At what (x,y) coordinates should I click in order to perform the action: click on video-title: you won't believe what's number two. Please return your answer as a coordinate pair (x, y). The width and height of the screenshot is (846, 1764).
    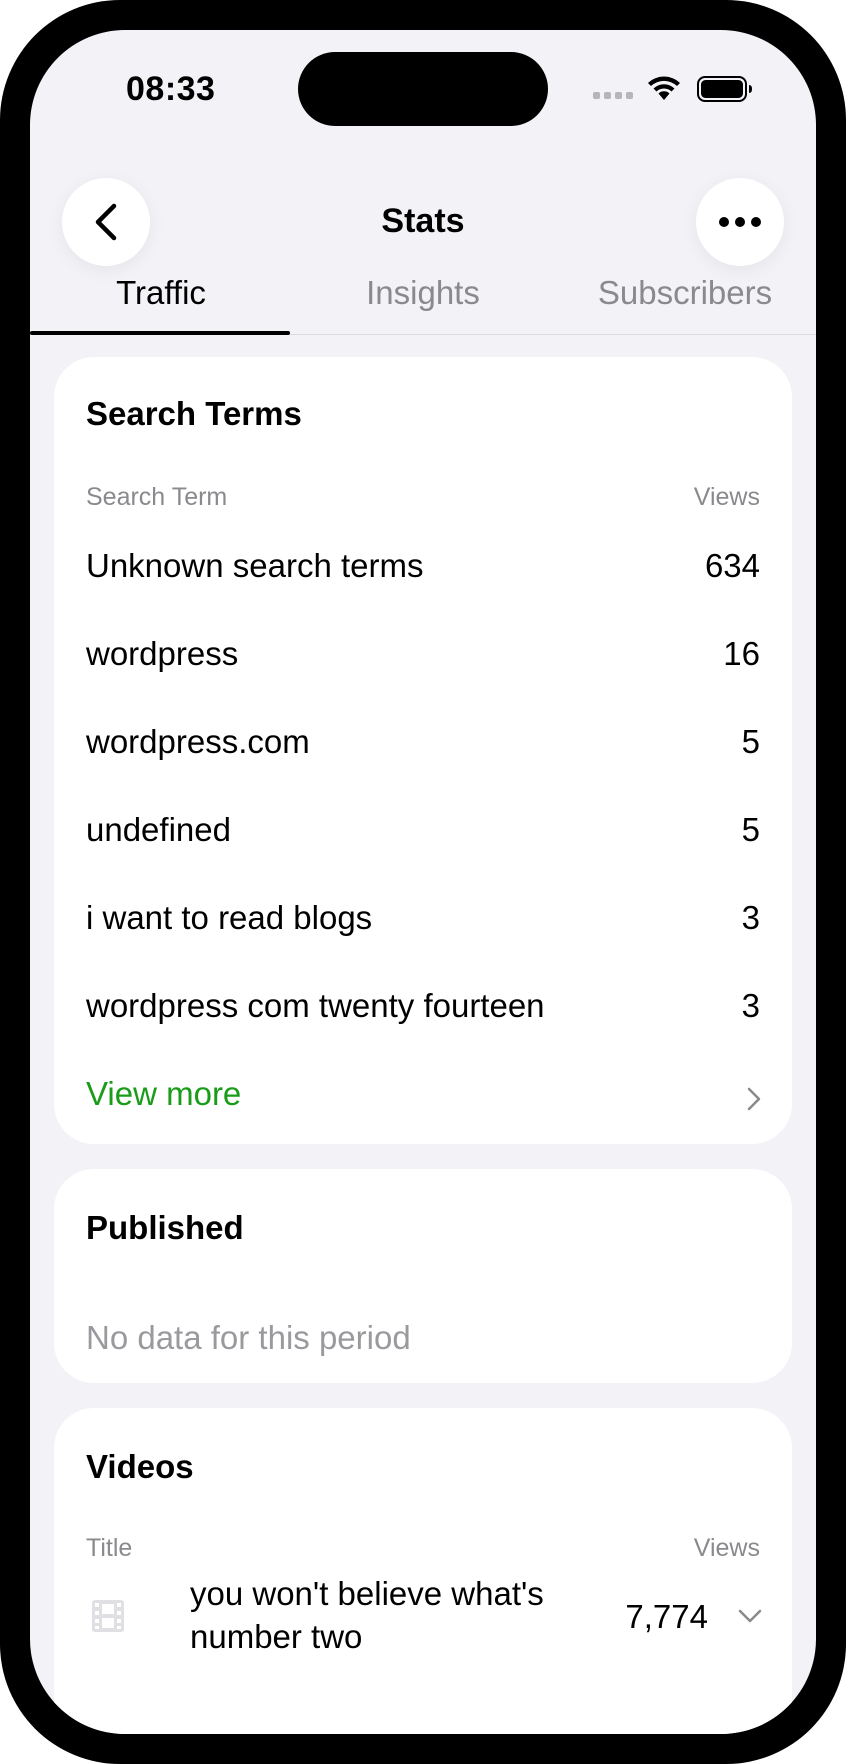
    Looking at the image, I should click on (385, 1615).